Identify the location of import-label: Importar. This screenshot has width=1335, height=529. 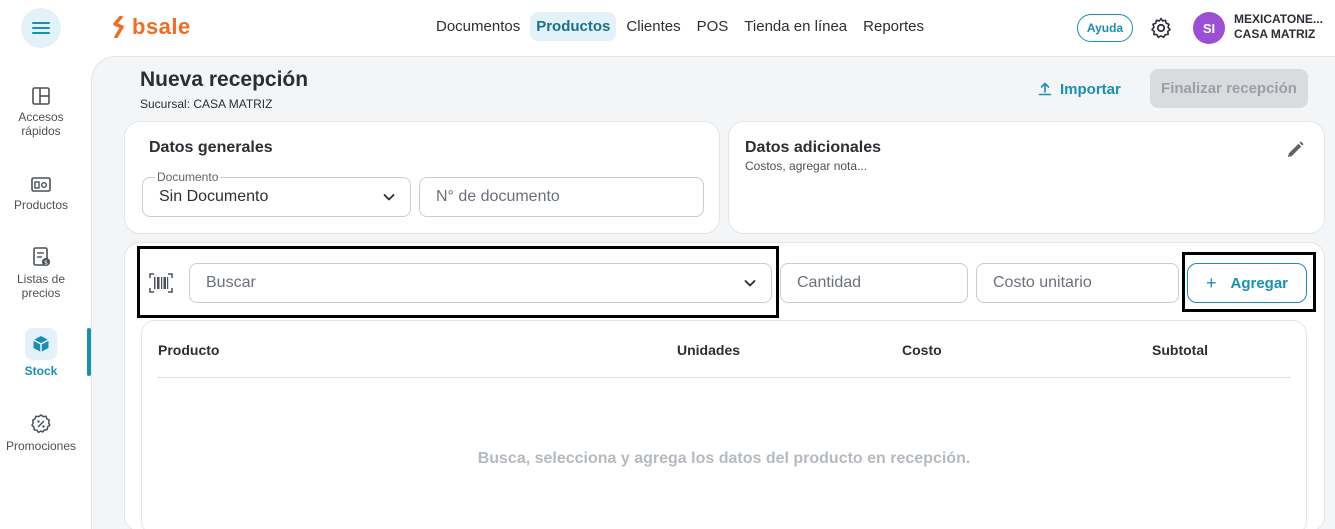
(1090, 89).